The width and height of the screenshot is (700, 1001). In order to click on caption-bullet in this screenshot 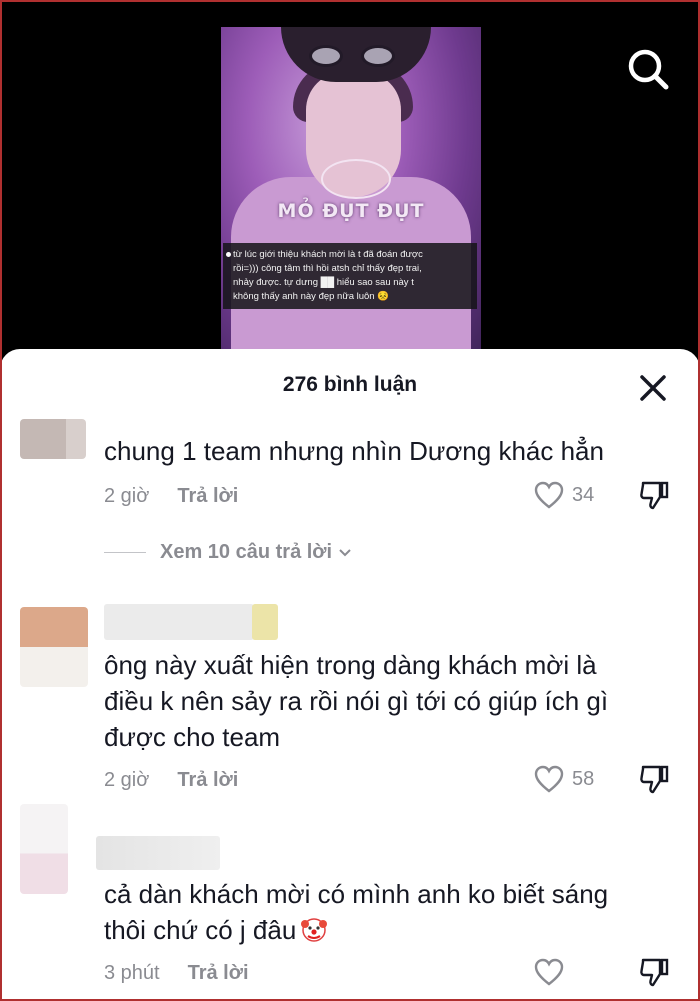, I will do `click(228, 254)`.